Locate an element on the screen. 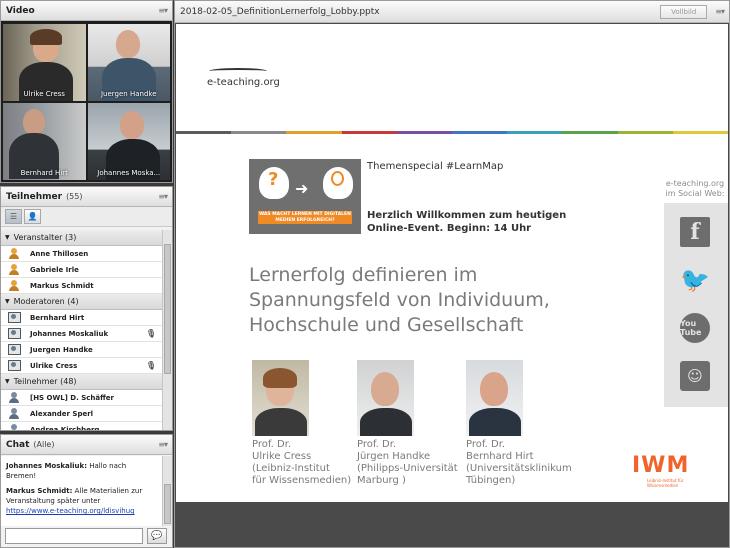  chat-panel-title: Chat is located at coordinates (18, 444).